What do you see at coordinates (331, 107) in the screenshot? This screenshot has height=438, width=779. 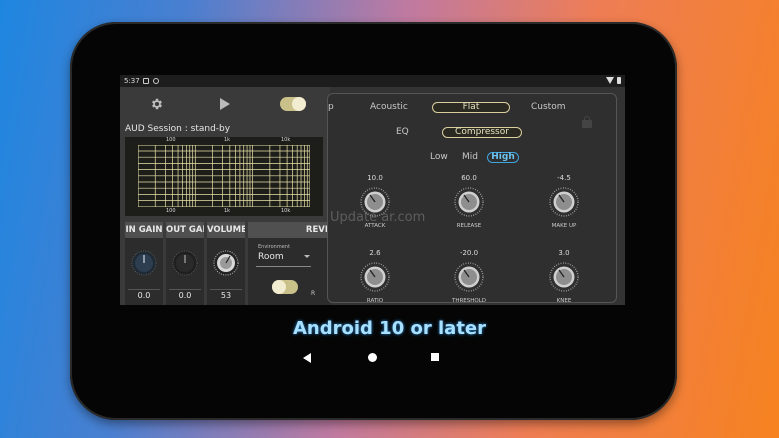 I see `tab-preset-cut: p` at bounding box center [331, 107].